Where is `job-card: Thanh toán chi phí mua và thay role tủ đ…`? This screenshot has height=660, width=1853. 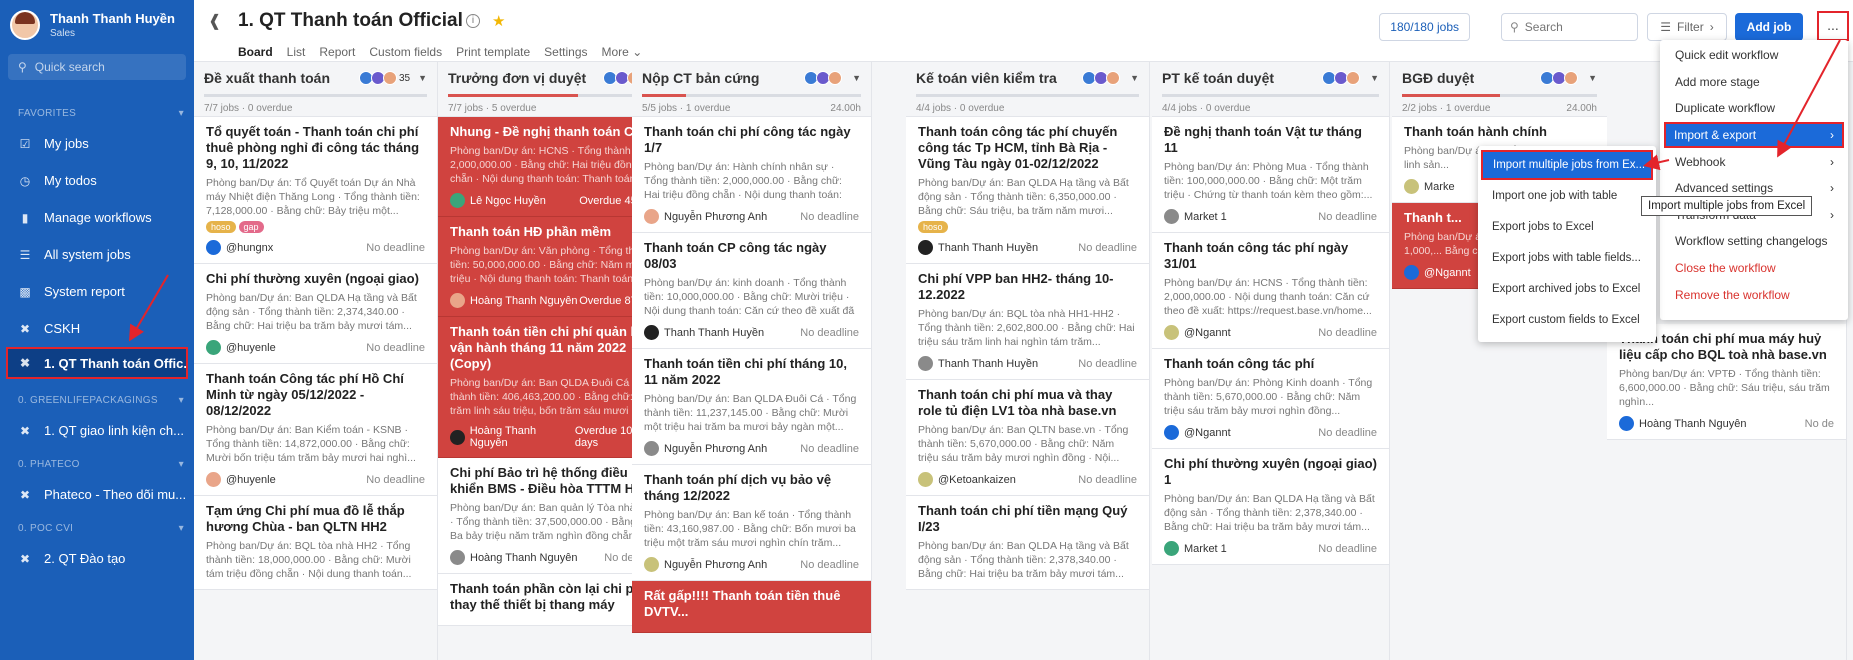 job-card: Thanh toán chi phí mua và thay role tủ đ… is located at coordinates (1027, 438).